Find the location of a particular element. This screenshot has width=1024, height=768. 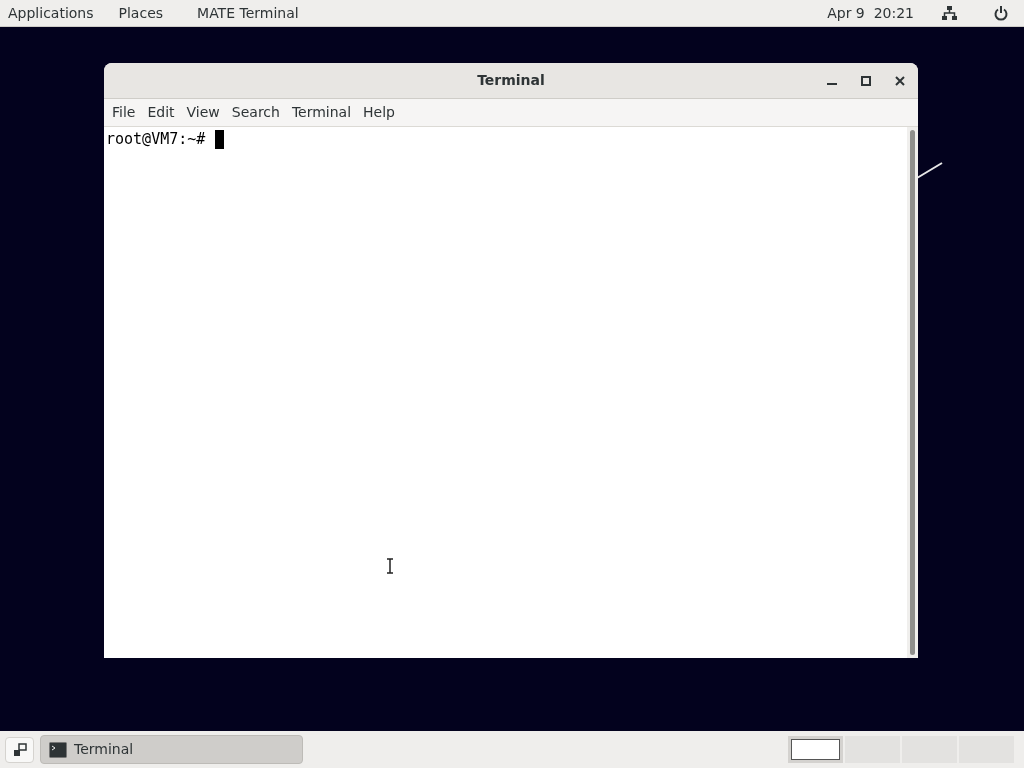

menu-item: Terminal is located at coordinates (321, 112).